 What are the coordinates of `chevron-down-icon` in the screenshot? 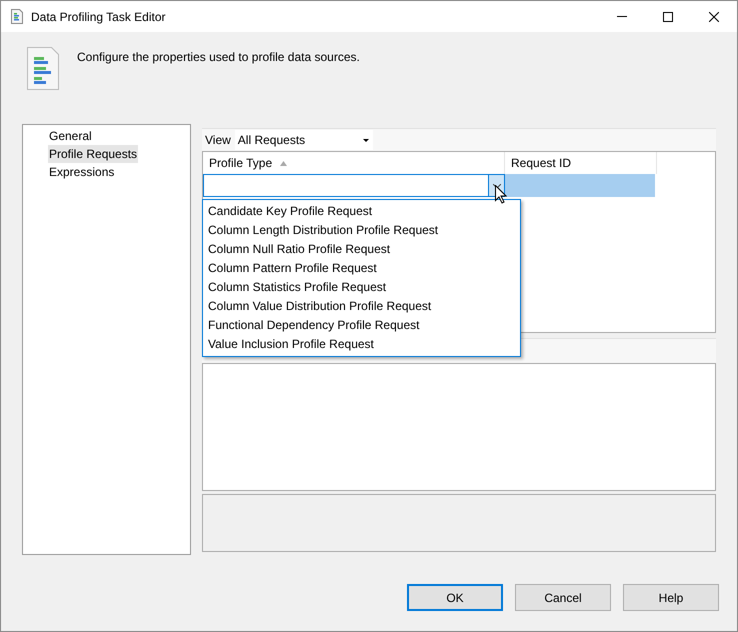 It's located at (496, 186).